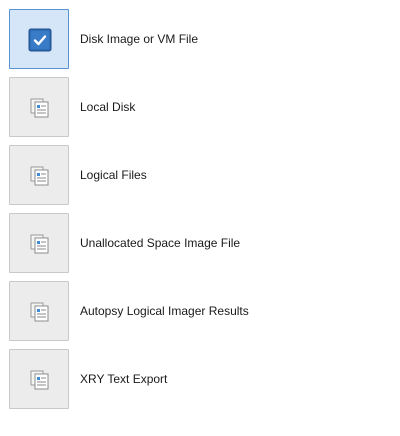 Image resolution: width=400 pixels, height=436 pixels. I want to click on disk-image-label: Disk Image or VM File, so click(139, 39).